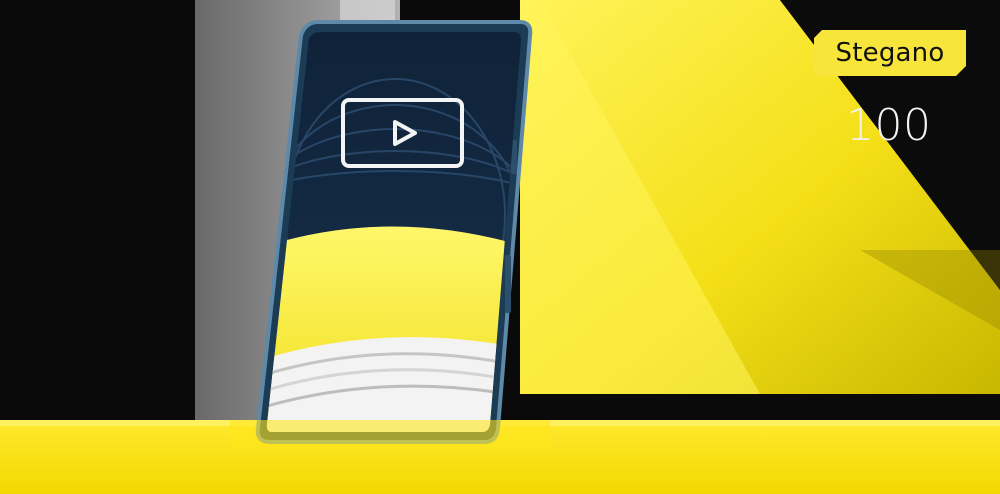 The width and height of the screenshot is (1000, 494). What do you see at coordinates (889, 125) in the screenshot?
I see `issue-number: 100` at bounding box center [889, 125].